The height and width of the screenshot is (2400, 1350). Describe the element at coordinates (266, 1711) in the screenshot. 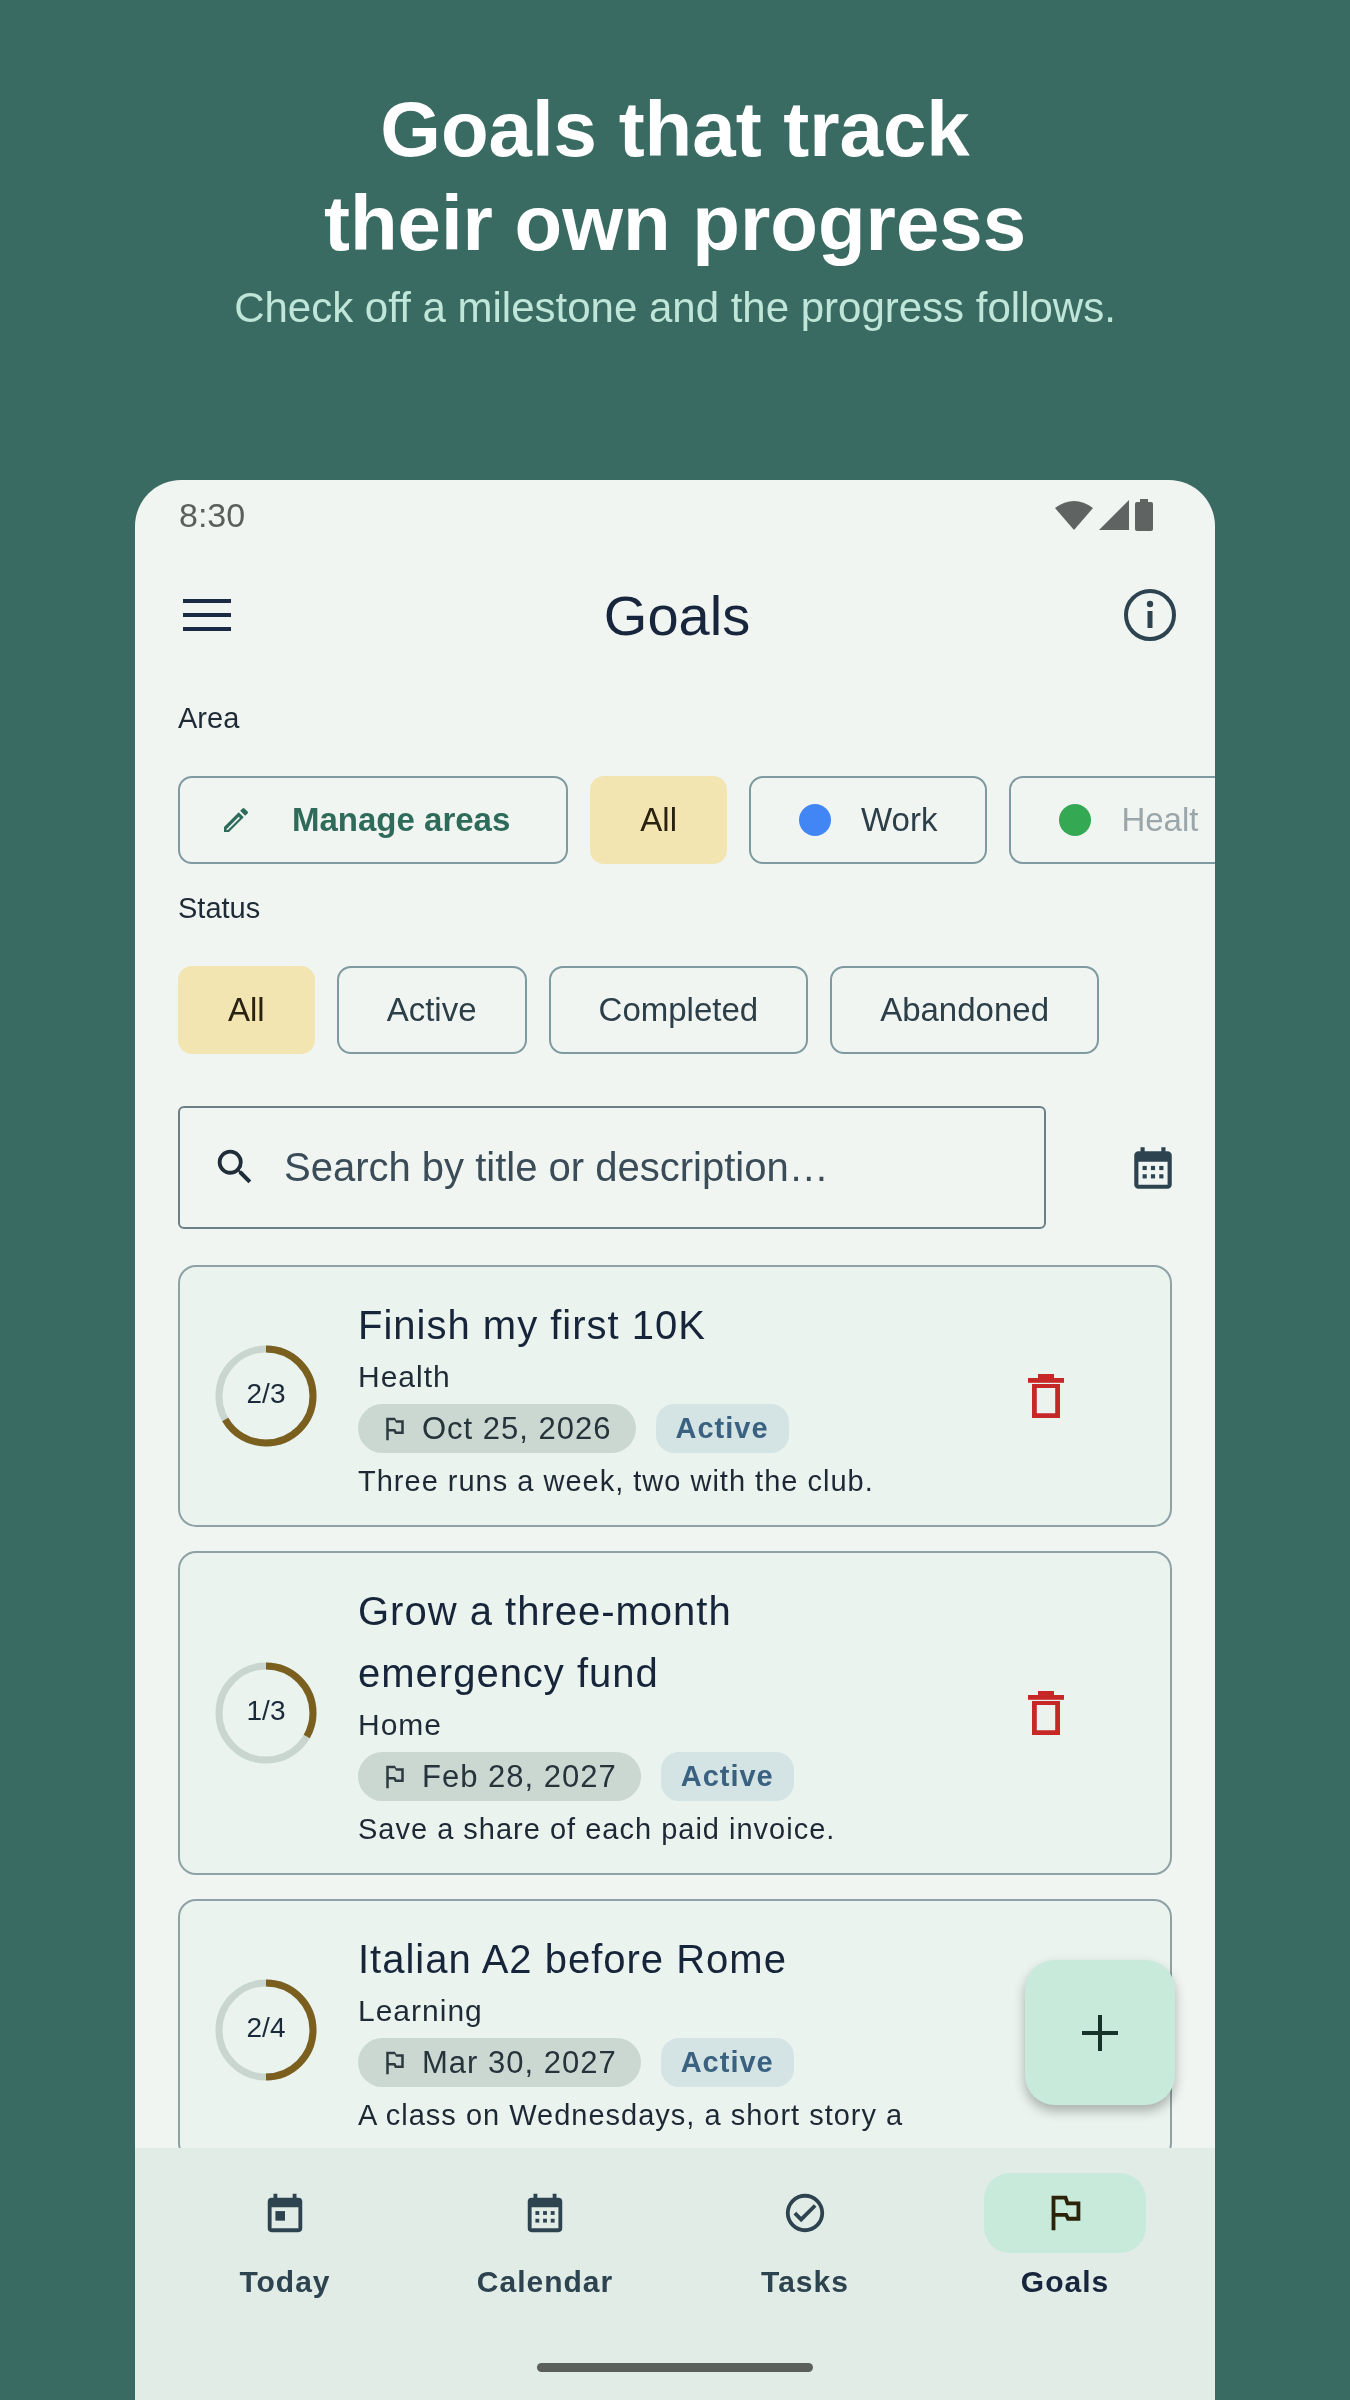

I see `progress-count: 1/3` at that location.